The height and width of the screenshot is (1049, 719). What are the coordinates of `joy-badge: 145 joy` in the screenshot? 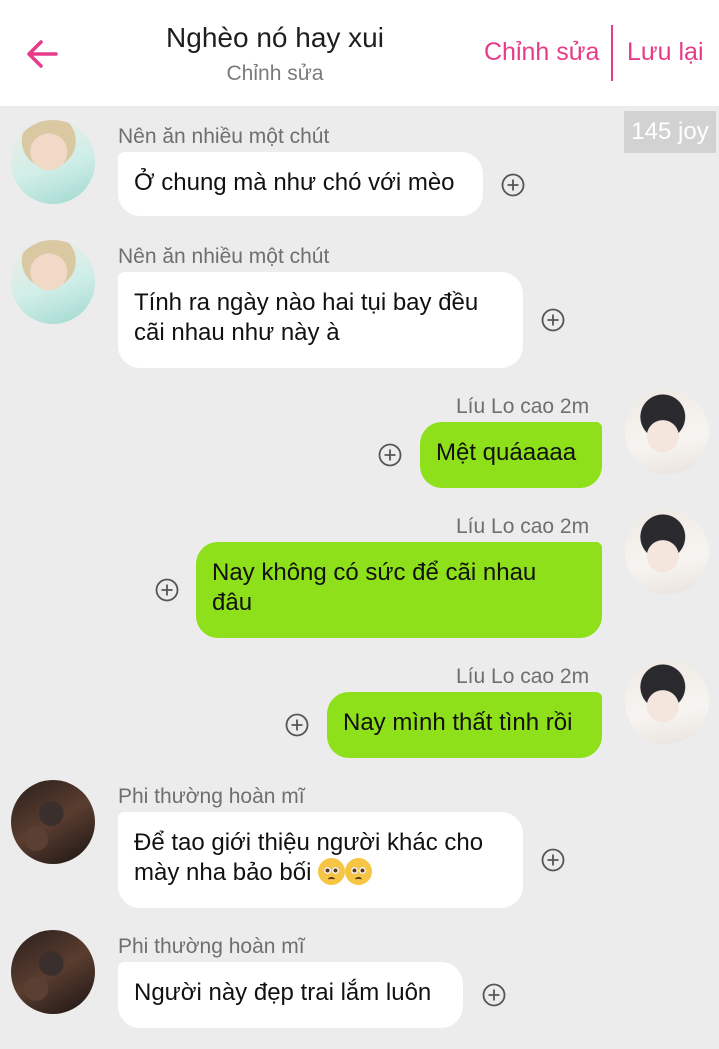 It's located at (670, 132).